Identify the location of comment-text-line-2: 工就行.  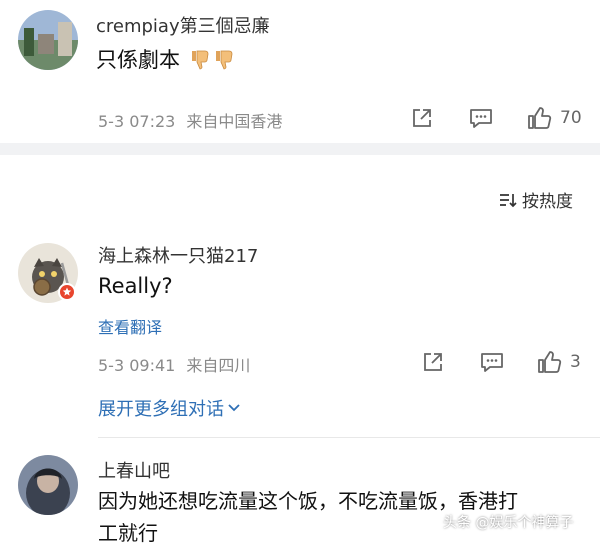
(128, 533).